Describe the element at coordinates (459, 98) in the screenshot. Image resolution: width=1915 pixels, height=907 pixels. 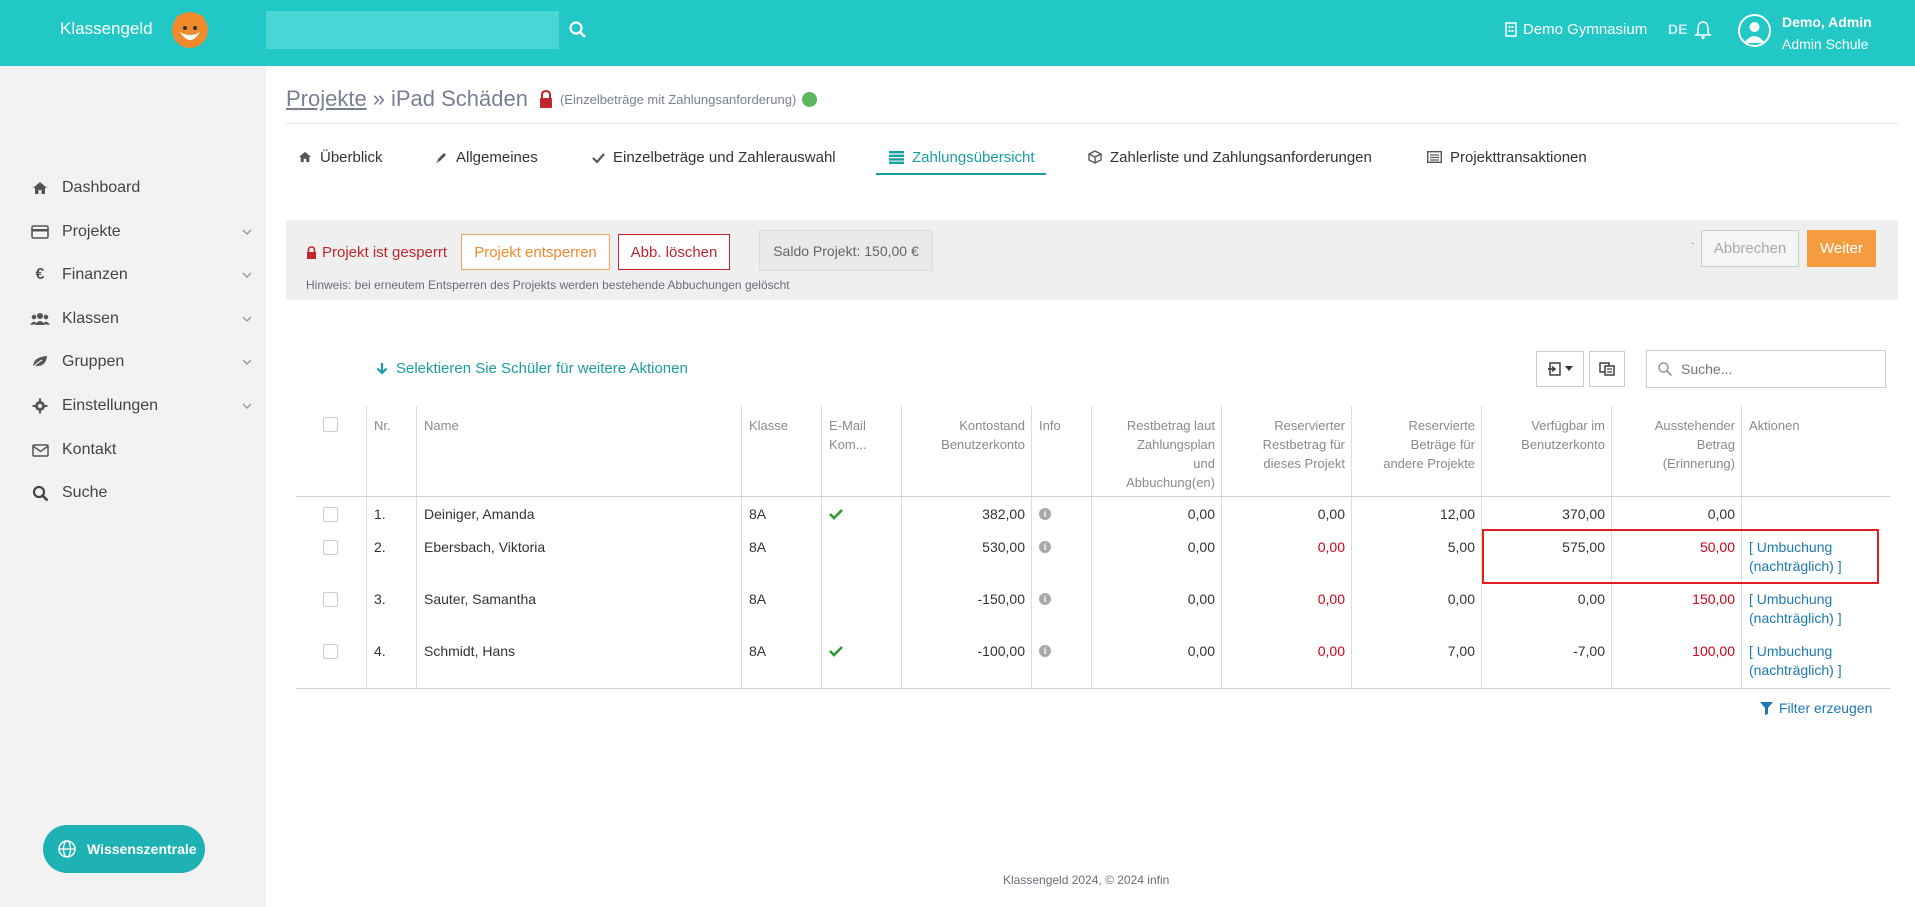
I see `page-title: iPad Schäden` at that location.